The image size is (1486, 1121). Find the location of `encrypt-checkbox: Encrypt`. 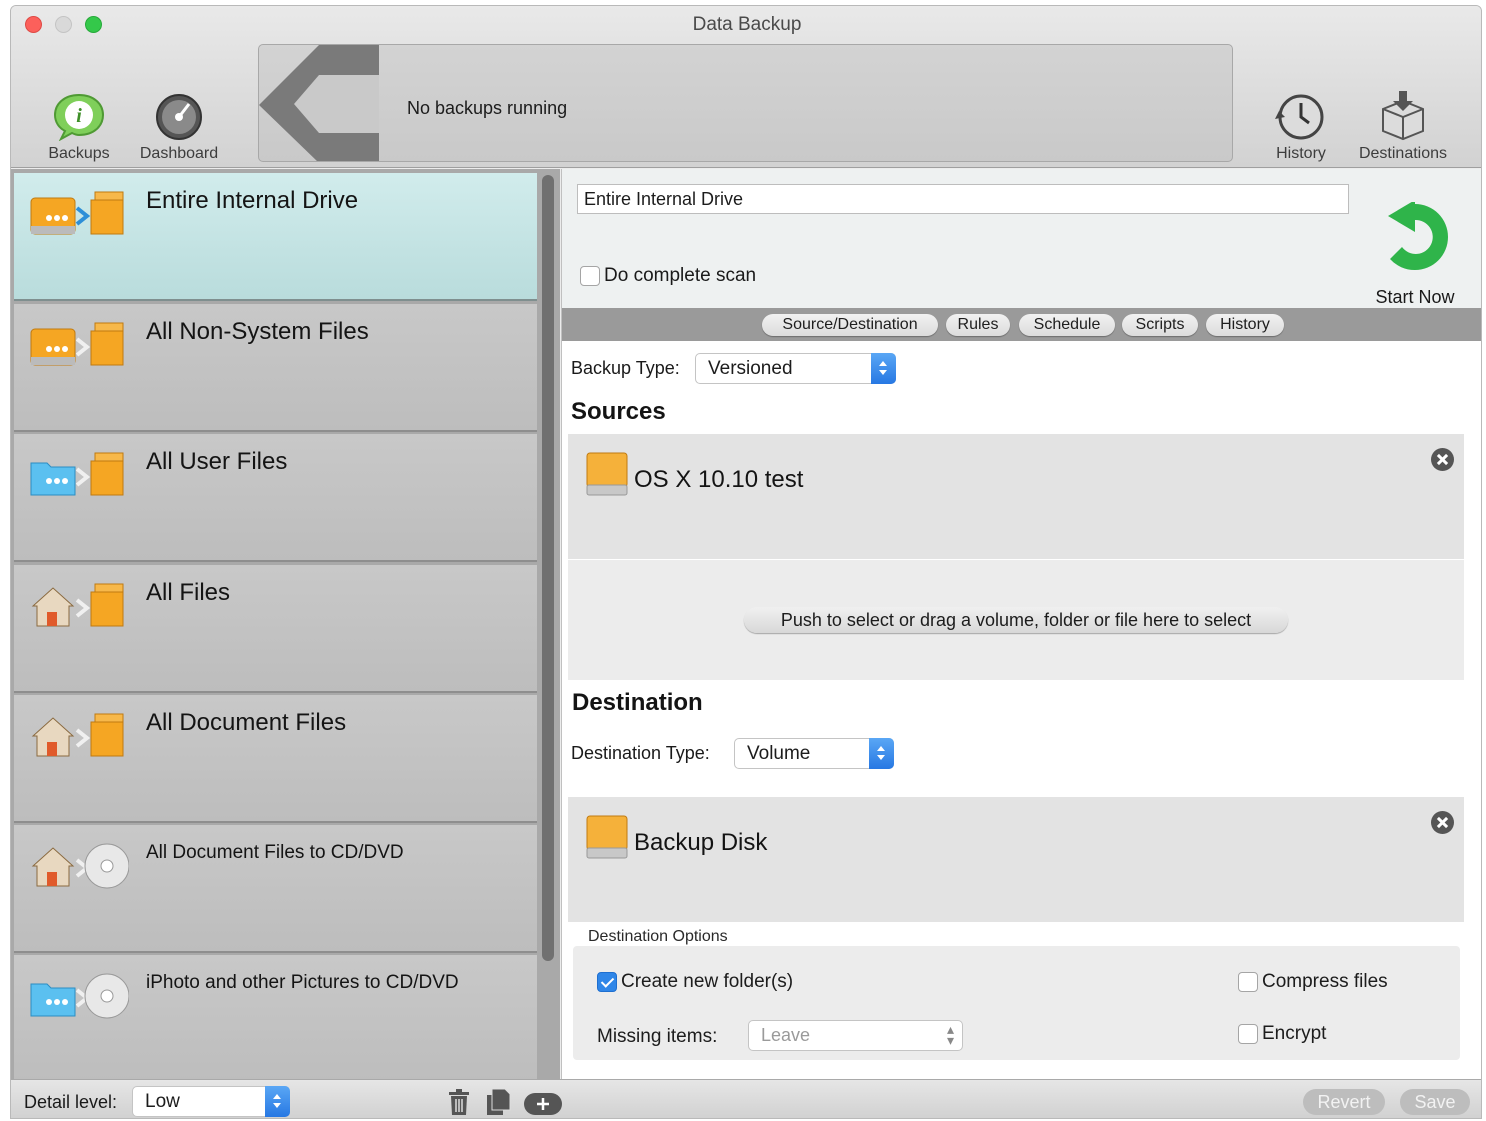

encrypt-checkbox: Encrypt is located at coordinates (1282, 1034).